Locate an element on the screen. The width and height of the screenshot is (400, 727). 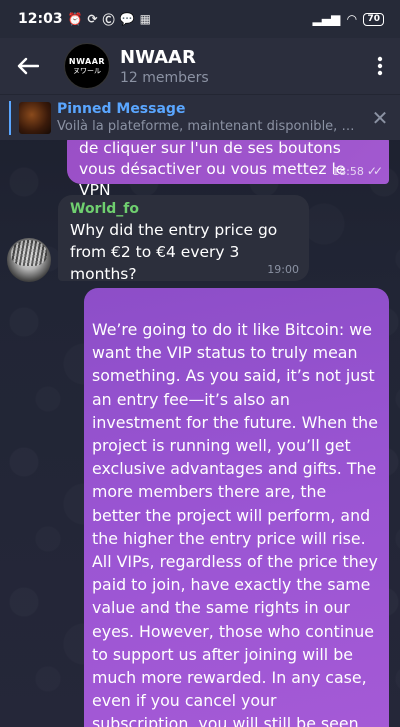
member-count: 12 members is located at coordinates (164, 77).